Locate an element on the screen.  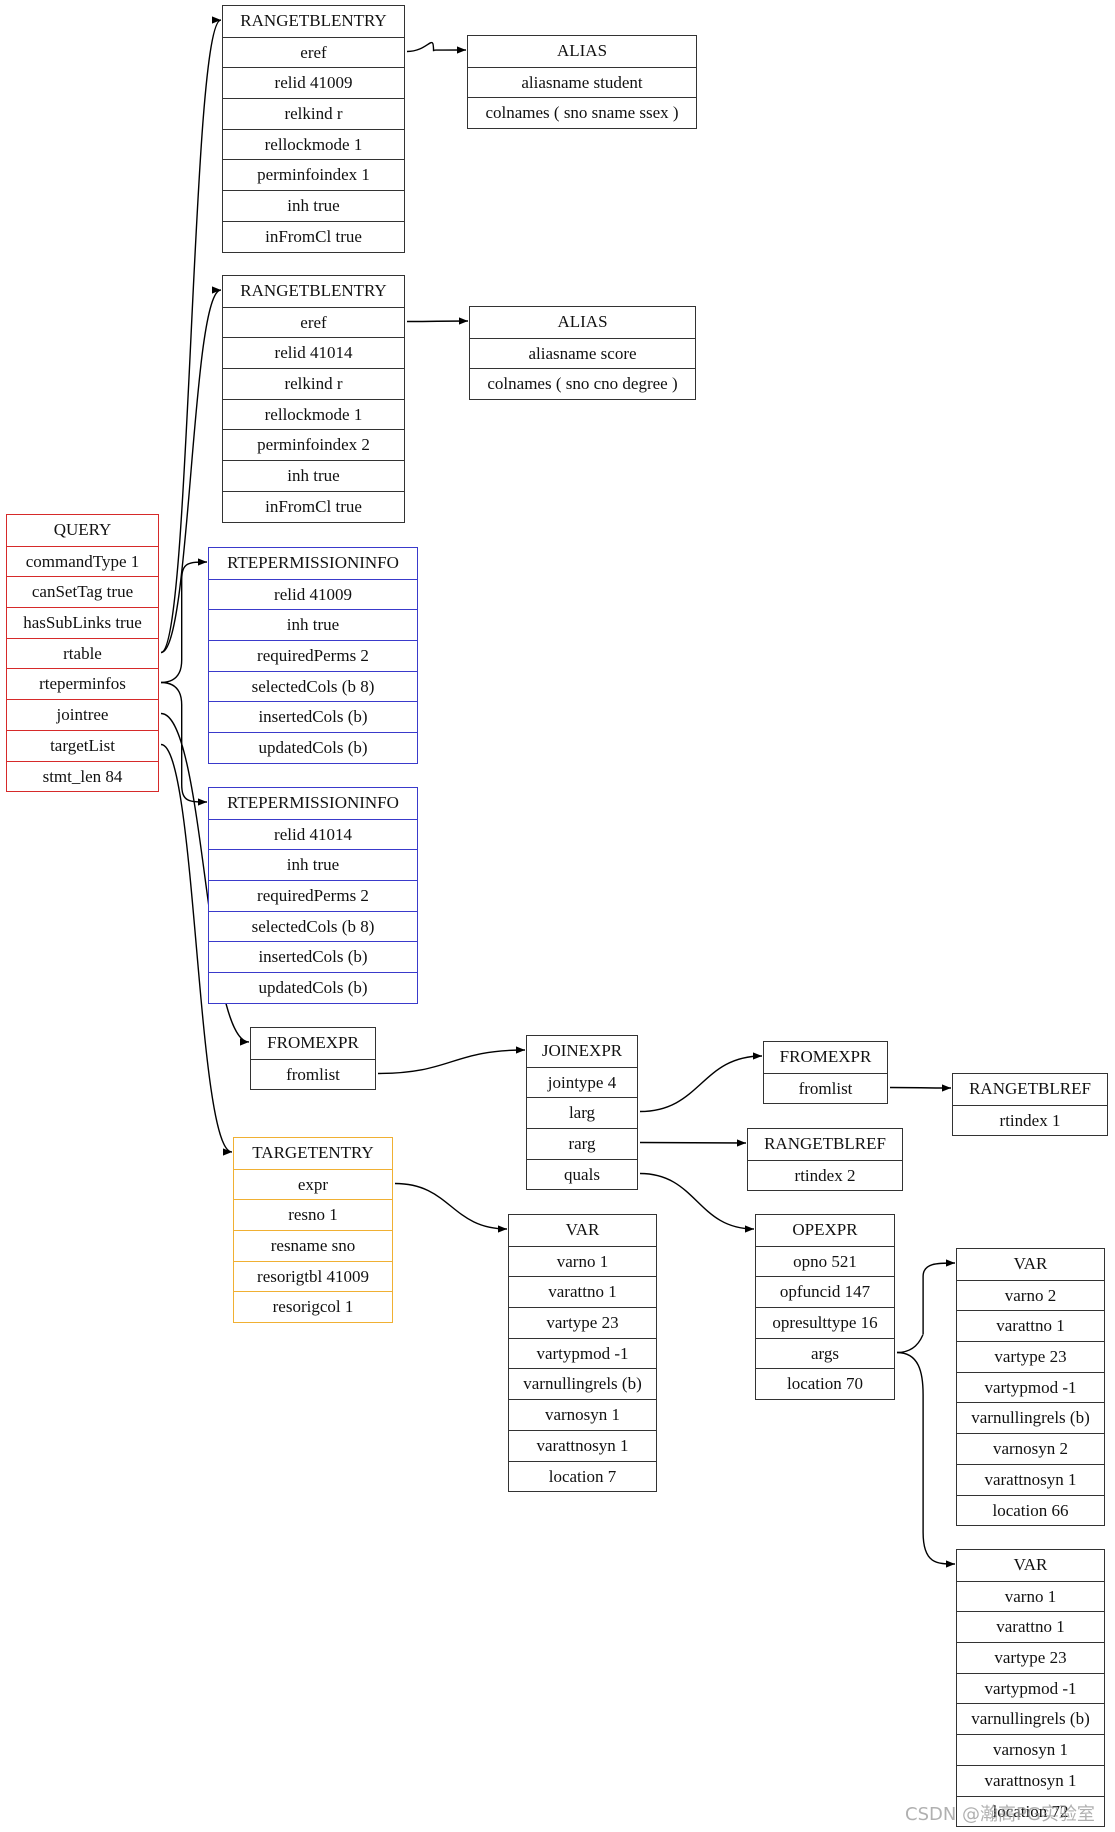
node-field: jointree is located at coordinates (82, 714).